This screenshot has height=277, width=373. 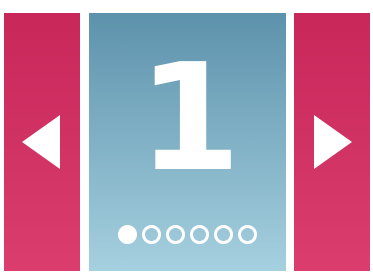 I want to click on triangle-right-icon, so click(x=333, y=142).